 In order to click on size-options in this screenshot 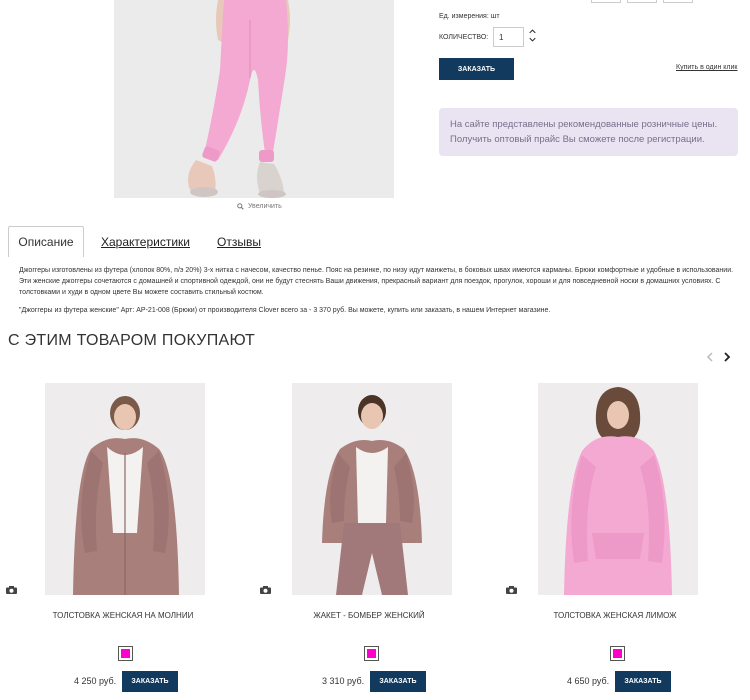, I will do `click(642, 1)`.